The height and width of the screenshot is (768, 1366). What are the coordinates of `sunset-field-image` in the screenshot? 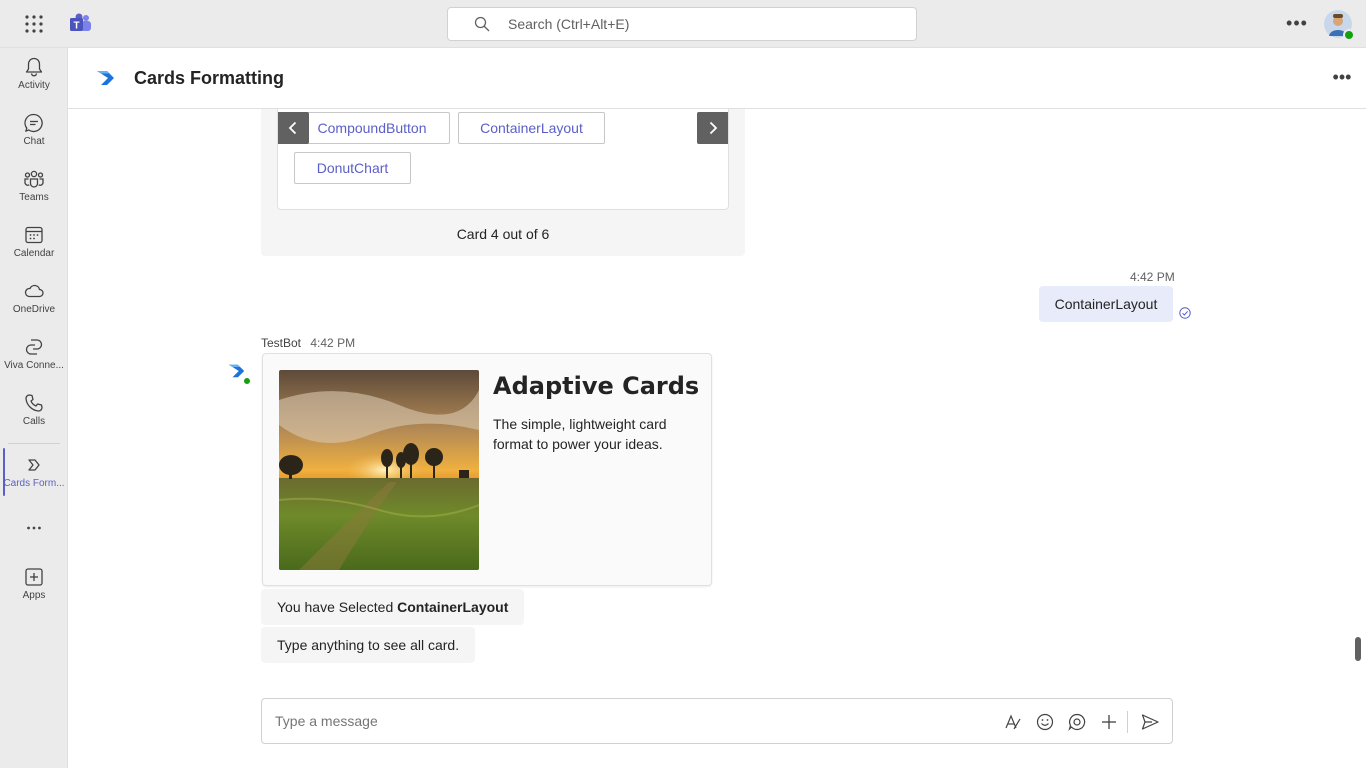 It's located at (379, 470).